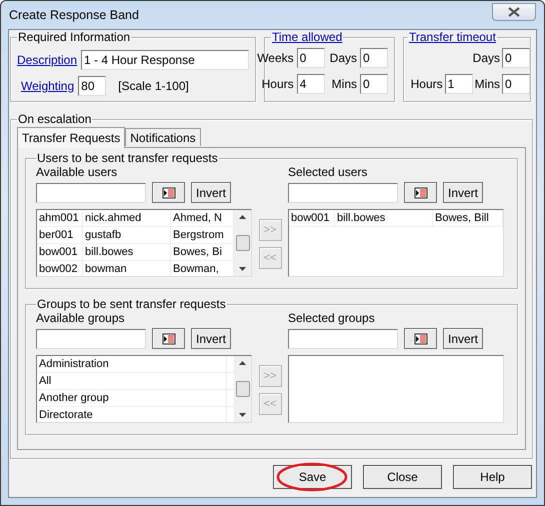 This screenshot has height=506, width=545. I want to click on description-link: Description, so click(47, 60).